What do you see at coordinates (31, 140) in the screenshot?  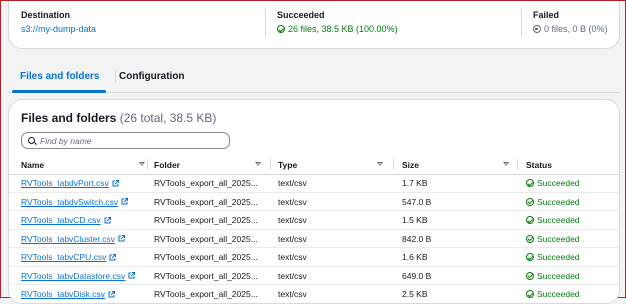 I see `search-icon` at bounding box center [31, 140].